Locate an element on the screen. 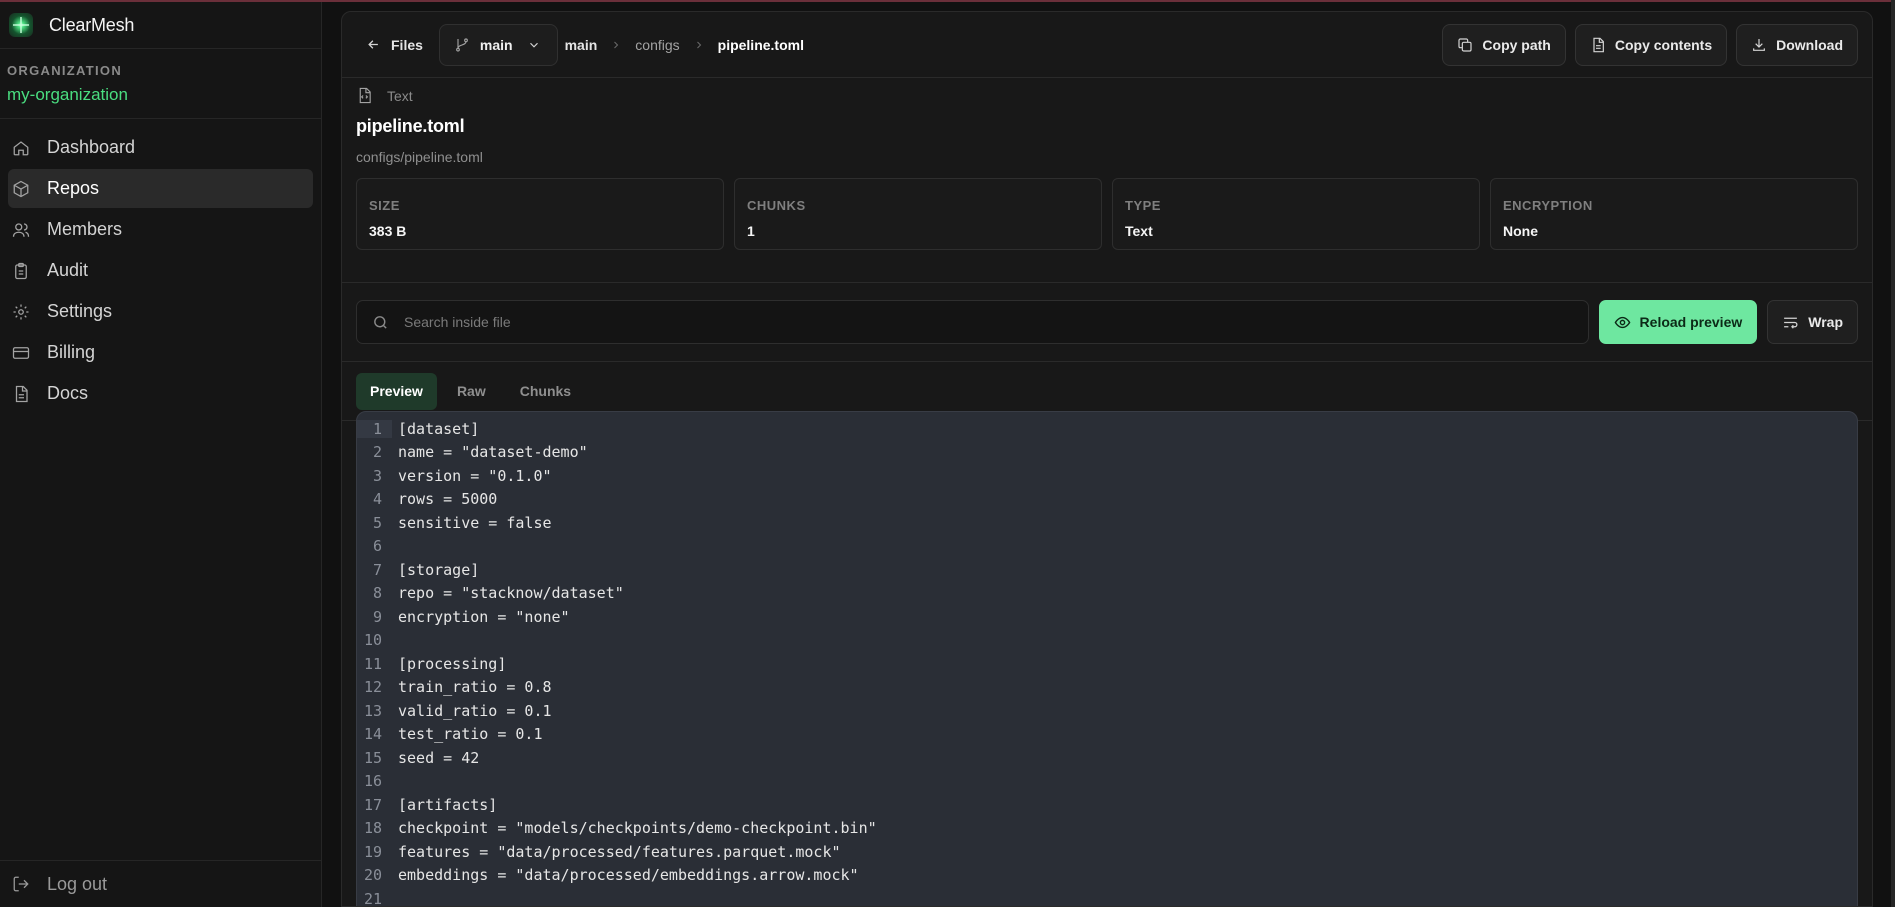  line-number: 21 is located at coordinates (372, 898).